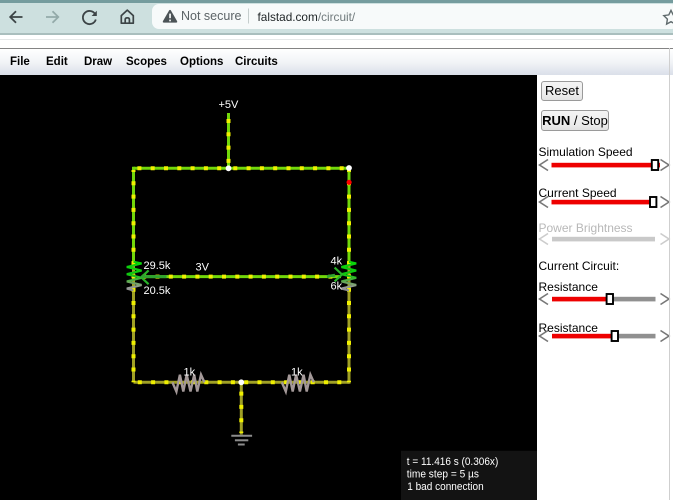  I want to click on svg-text: t = 11.416 s (0.306x), so click(453, 462).